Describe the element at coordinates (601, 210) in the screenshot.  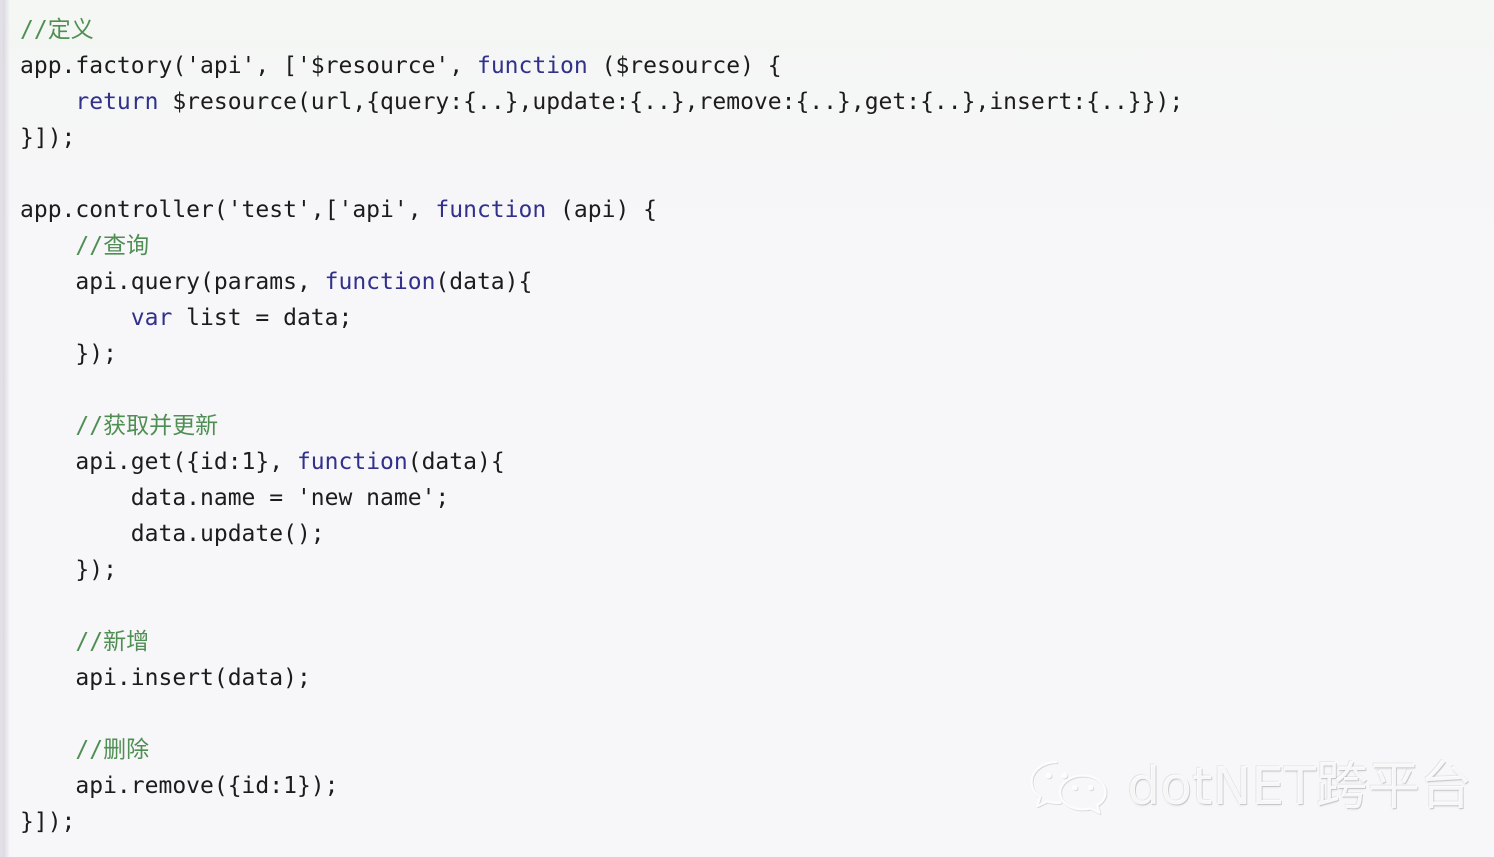
I see `code-token-plain: (api) {` at that location.